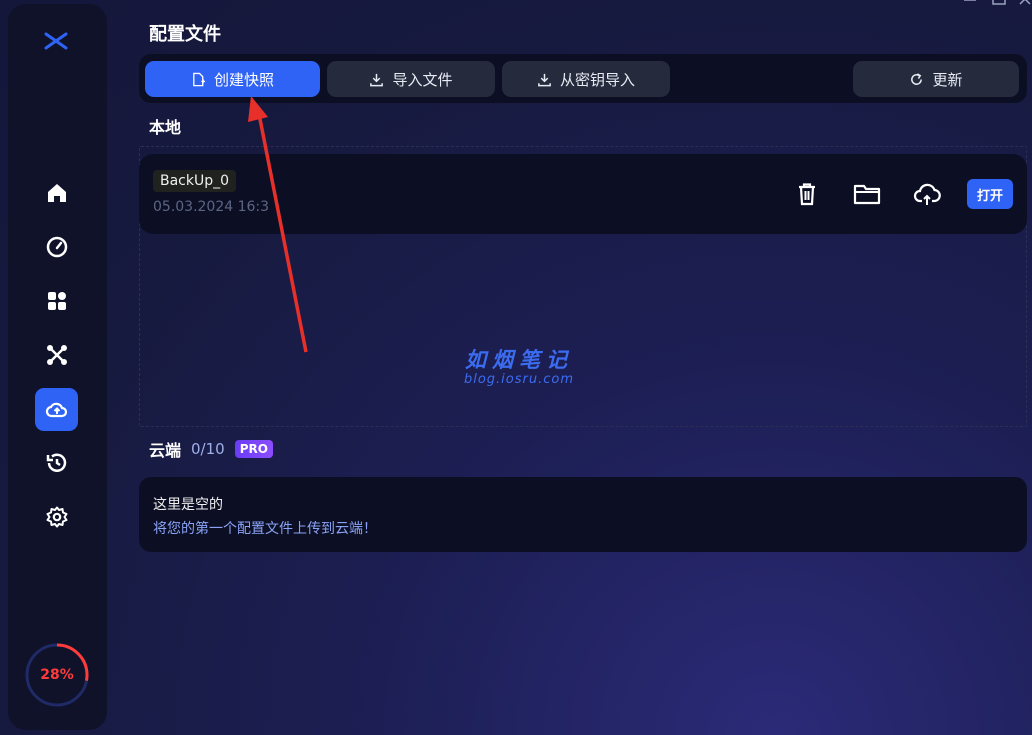  What do you see at coordinates (422, 79) in the screenshot?
I see `import-file-label: 导入文件` at bounding box center [422, 79].